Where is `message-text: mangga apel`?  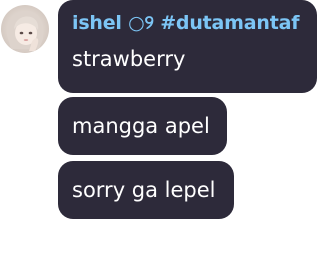
message-text: mangga apel is located at coordinates (141, 126).